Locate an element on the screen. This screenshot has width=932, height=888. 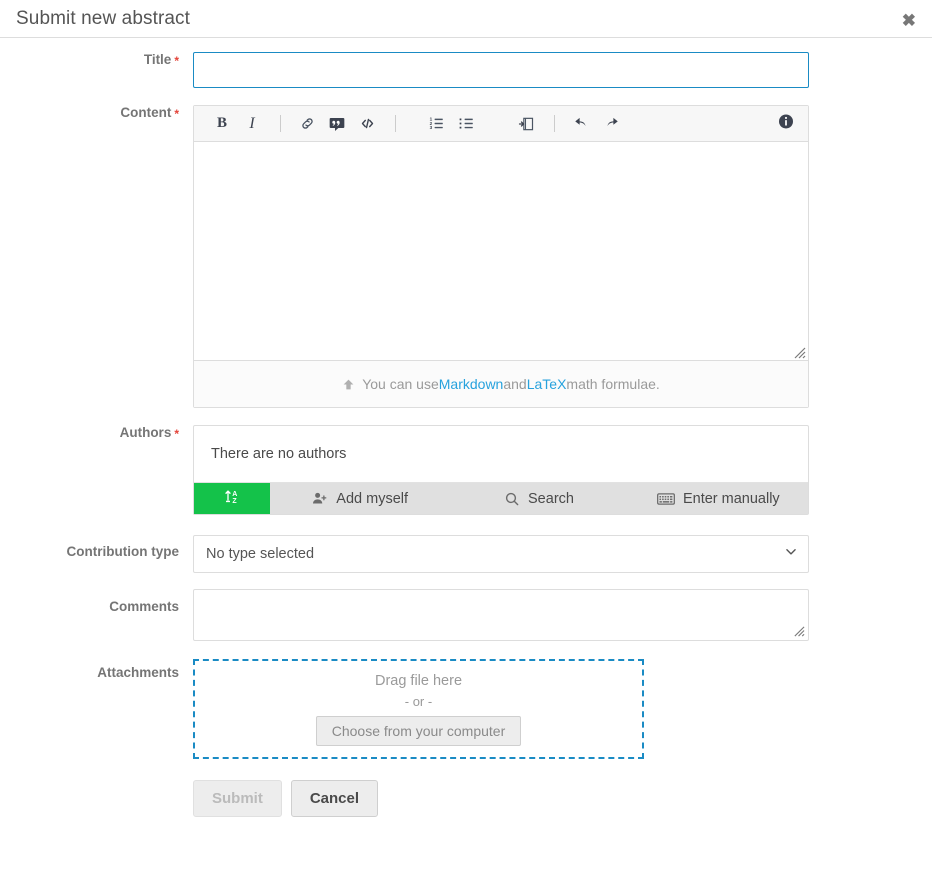
keyboard-icon is located at coordinates (665, 499).